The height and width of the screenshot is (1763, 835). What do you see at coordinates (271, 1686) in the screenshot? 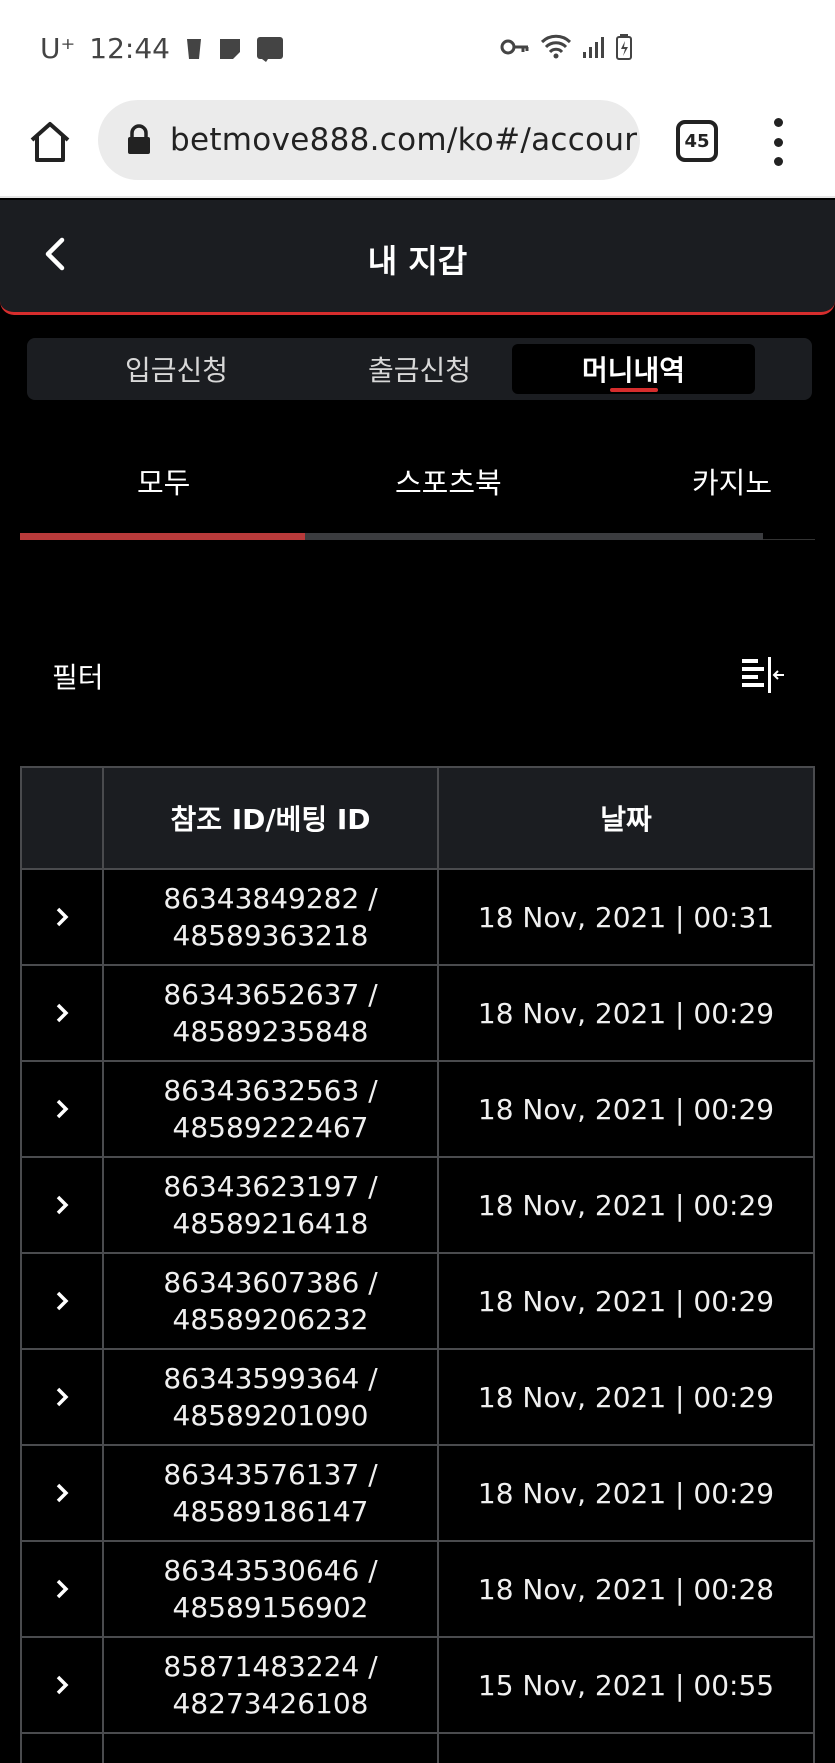
I see `ref-id-cell: 85871483224 / 48273426108` at bounding box center [271, 1686].